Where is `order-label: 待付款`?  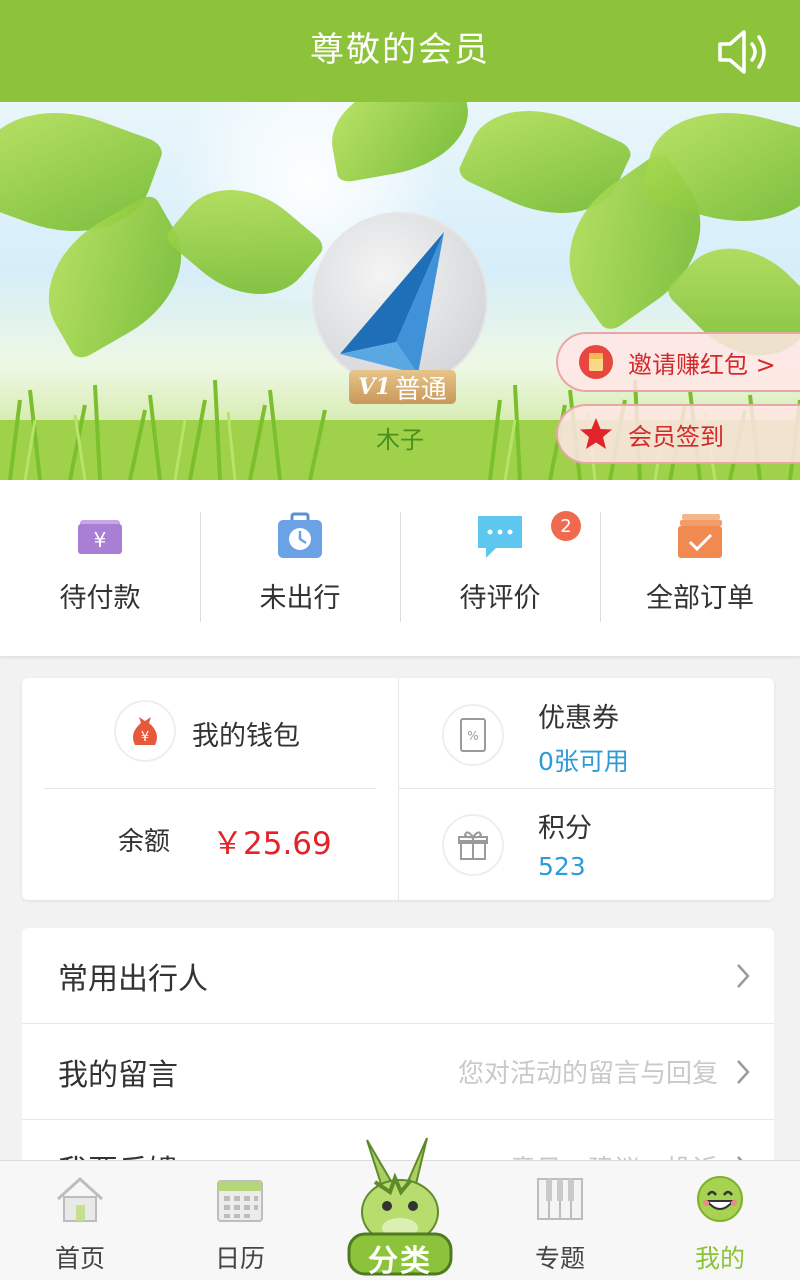
order-label: 待付款 is located at coordinates (100, 598).